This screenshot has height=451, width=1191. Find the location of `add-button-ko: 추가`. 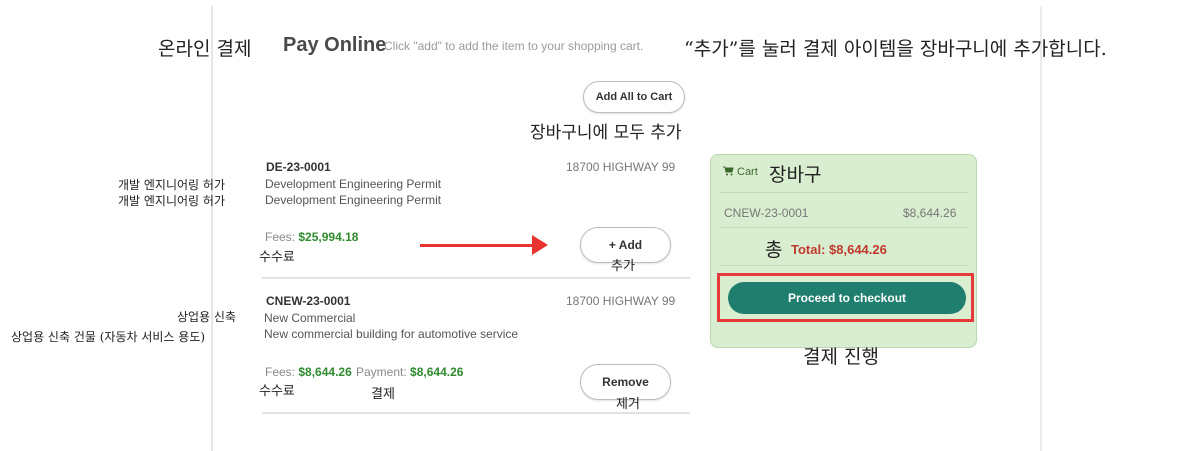

add-button-ko: 추가 is located at coordinates (623, 266).